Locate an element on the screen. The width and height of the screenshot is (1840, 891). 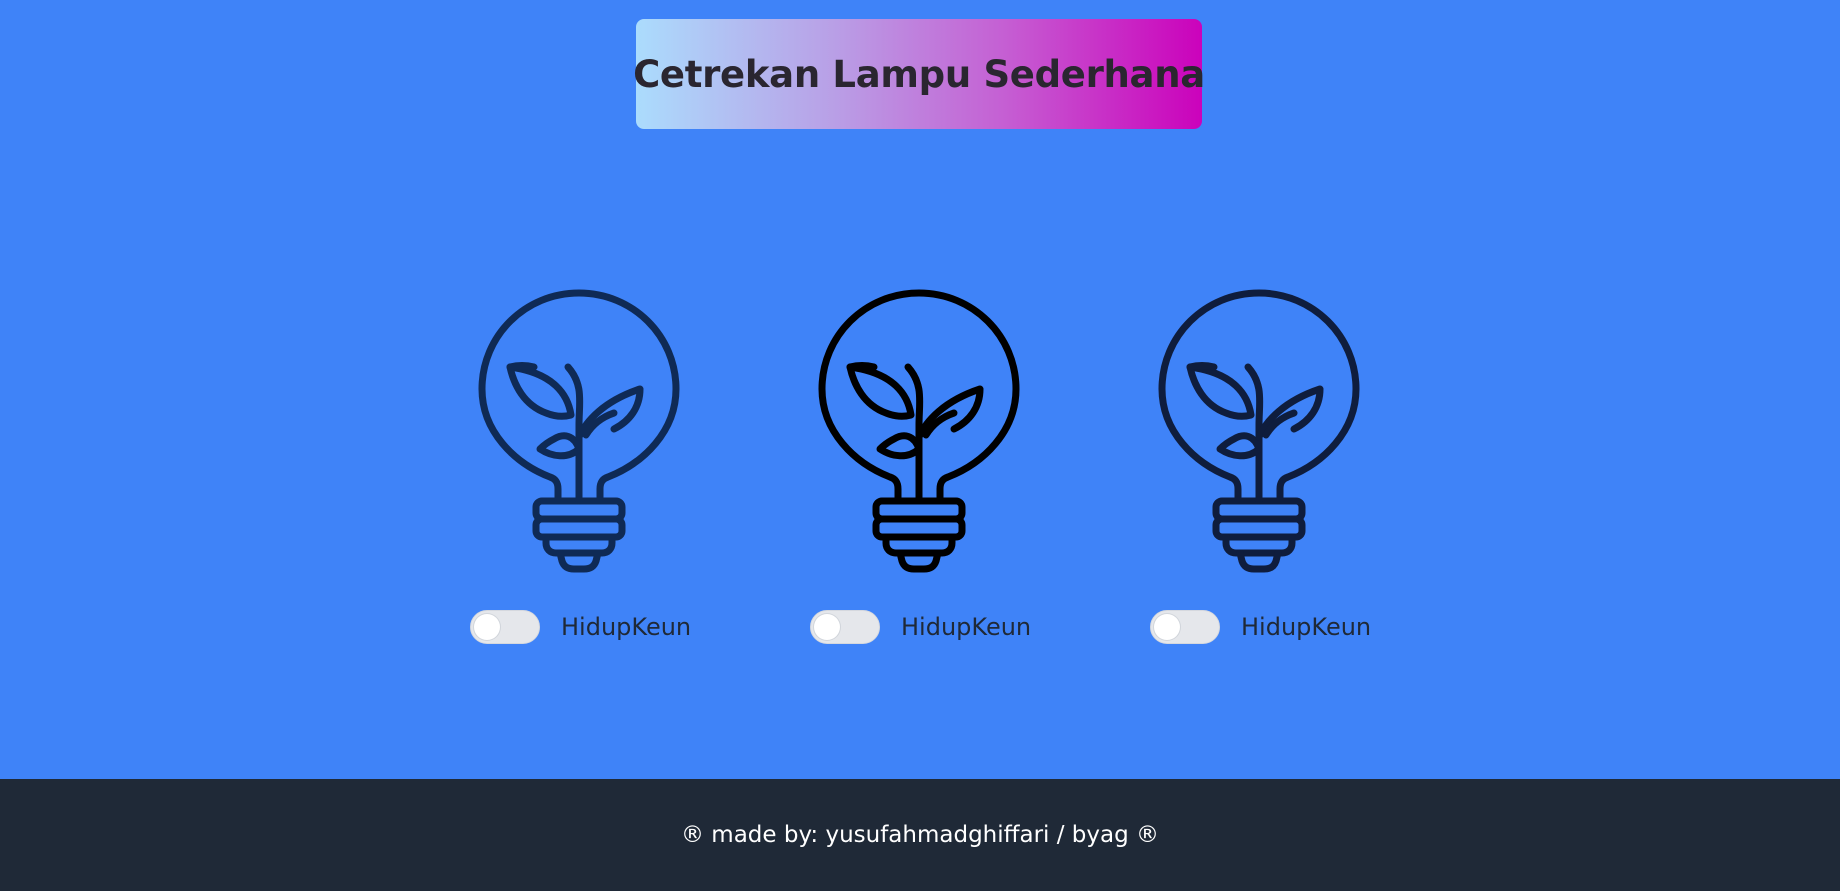
page-title: Cetrekan Lampu Sederhana is located at coordinates (919, 74).